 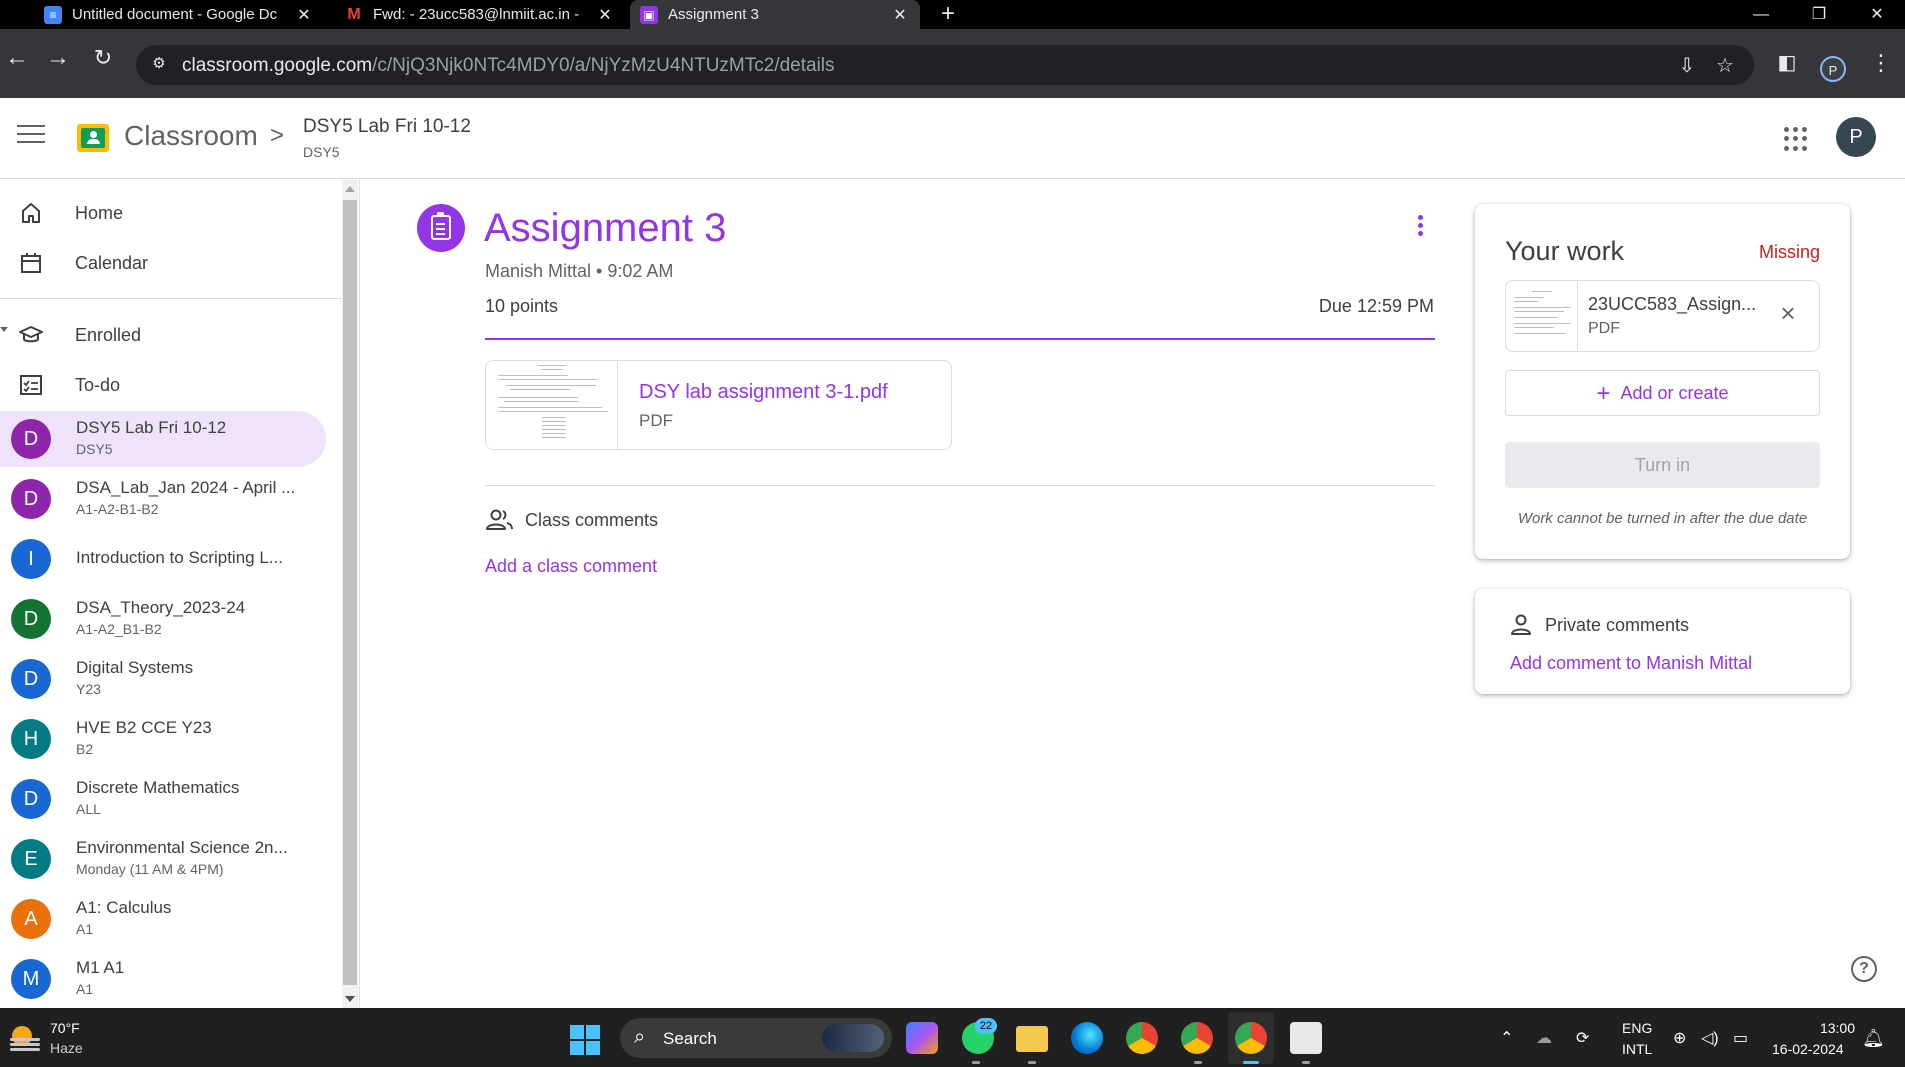 What do you see at coordinates (163, 799) in the screenshot?
I see `sidebar-class-discrete-math: D Discrete Mathematics ALL` at bounding box center [163, 799].